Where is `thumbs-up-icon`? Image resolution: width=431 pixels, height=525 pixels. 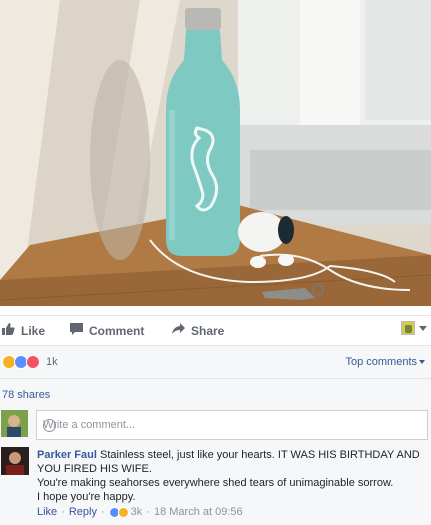 thumbs-up-icon is located at coordinates (8, 330).